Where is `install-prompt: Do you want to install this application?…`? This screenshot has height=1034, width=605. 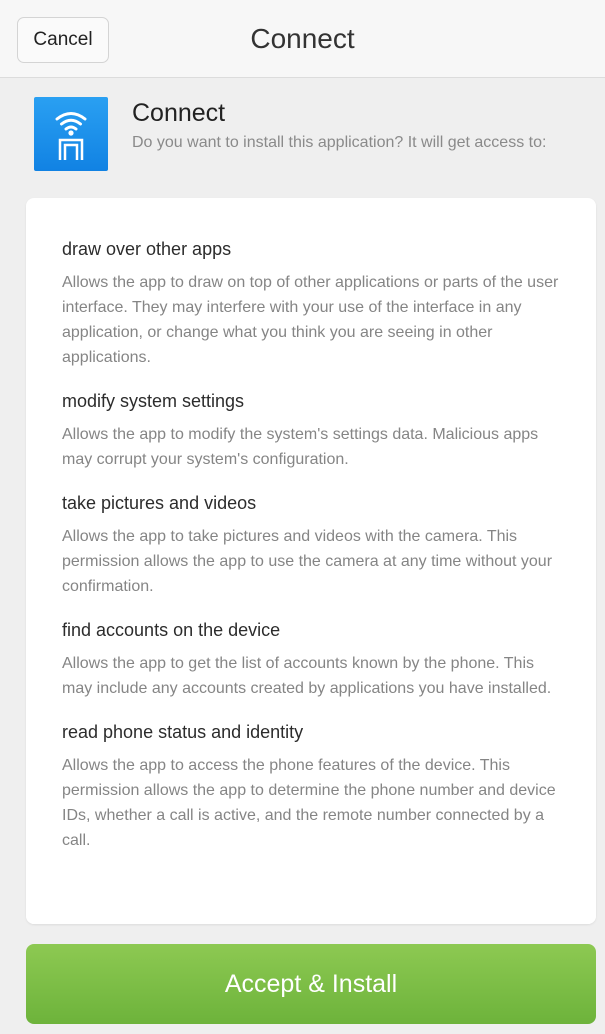
install-prompt: Do you want to install this application?… is located at coordinates (339, 142).